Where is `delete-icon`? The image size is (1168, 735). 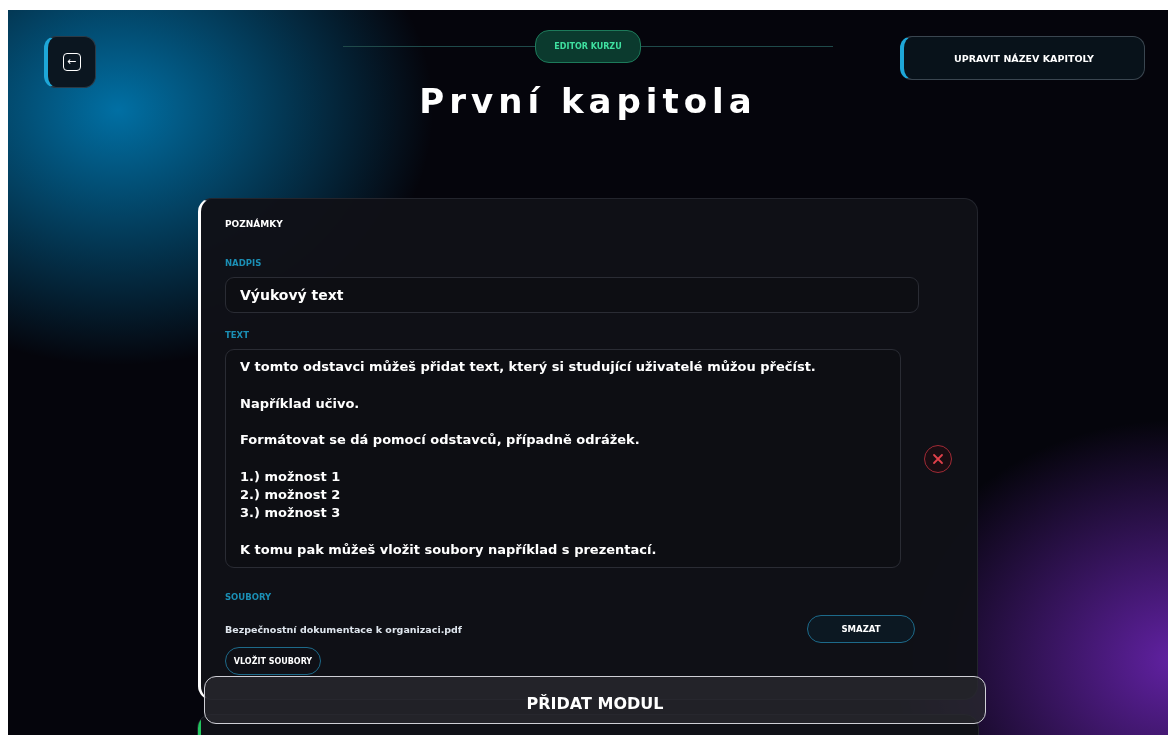 delete-icon is located at coordinates (938, 458).